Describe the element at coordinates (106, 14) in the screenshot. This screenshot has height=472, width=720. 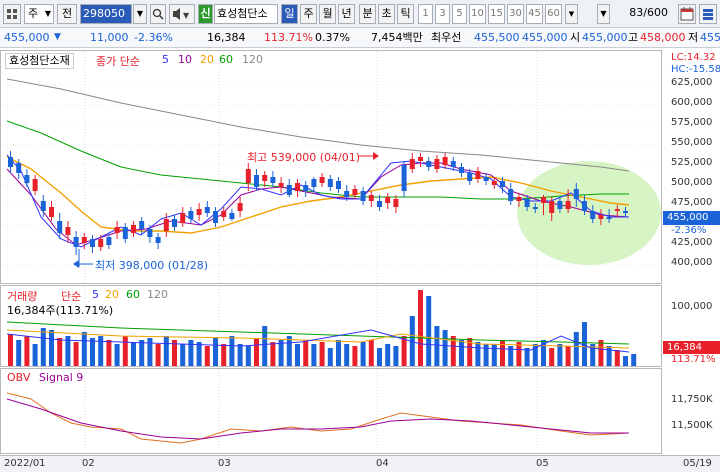
I see `stock-code-input: 298050` at that location.